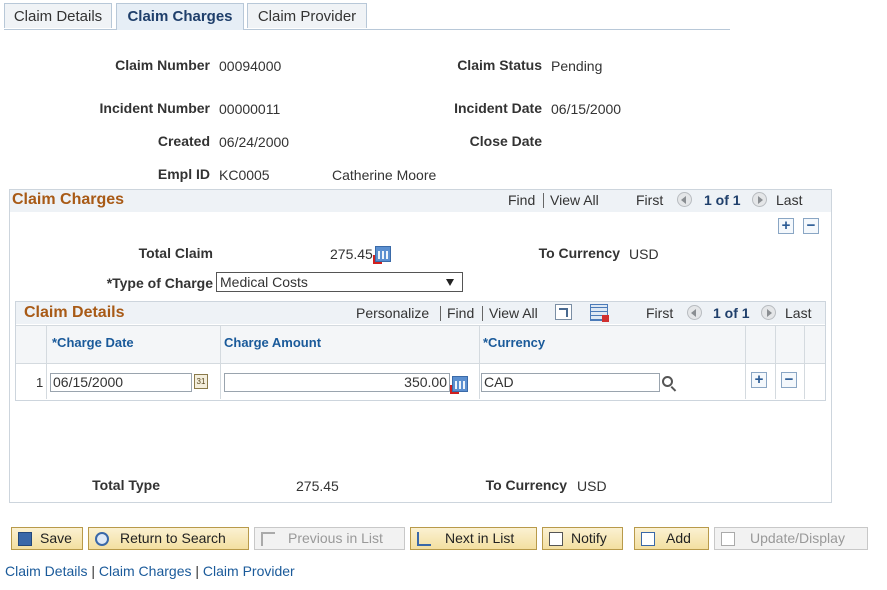  I want to click on type-of-charge-select: Medical Costs, so click(339, 282).